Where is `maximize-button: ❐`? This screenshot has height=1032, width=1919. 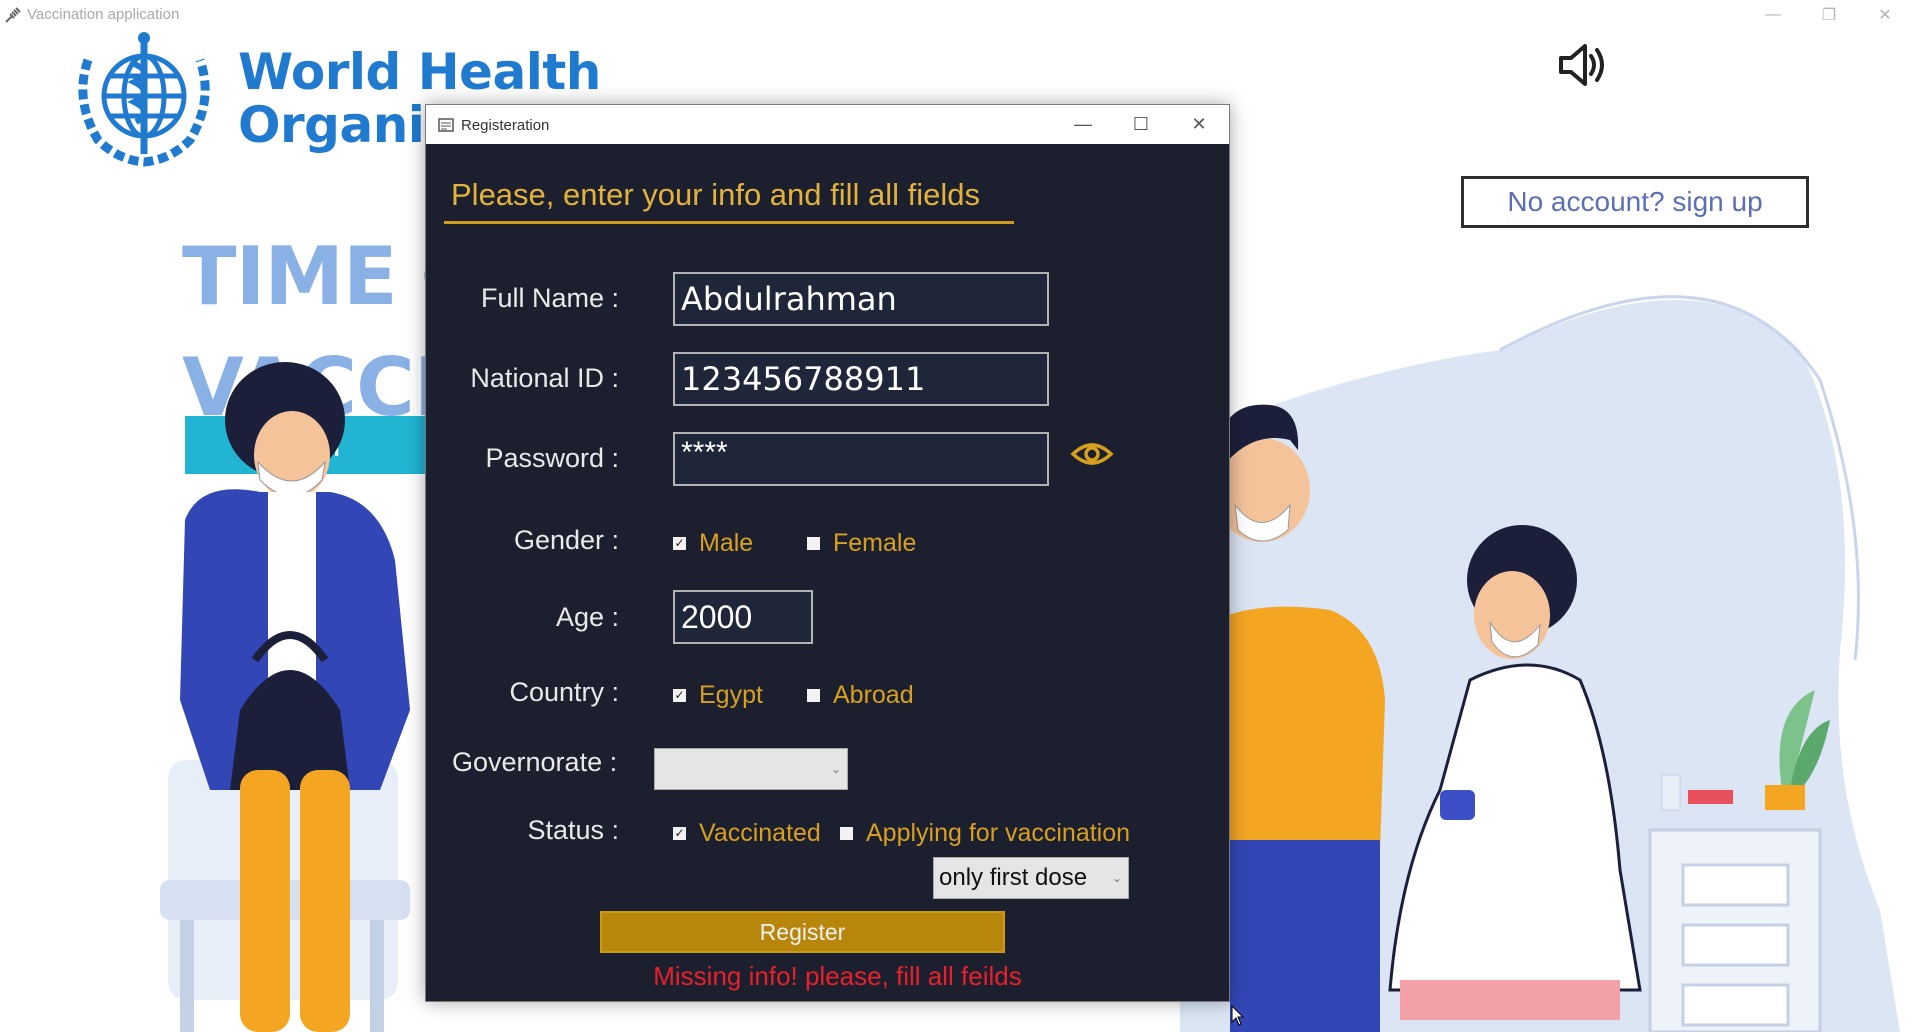
maximize-button: ❐ is located at coordinates (1829, 15).